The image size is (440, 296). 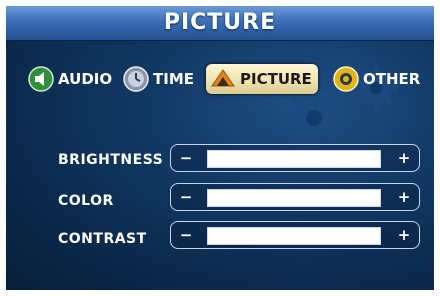 I want to click on color-slider: − +, so click(x=295, y=197).